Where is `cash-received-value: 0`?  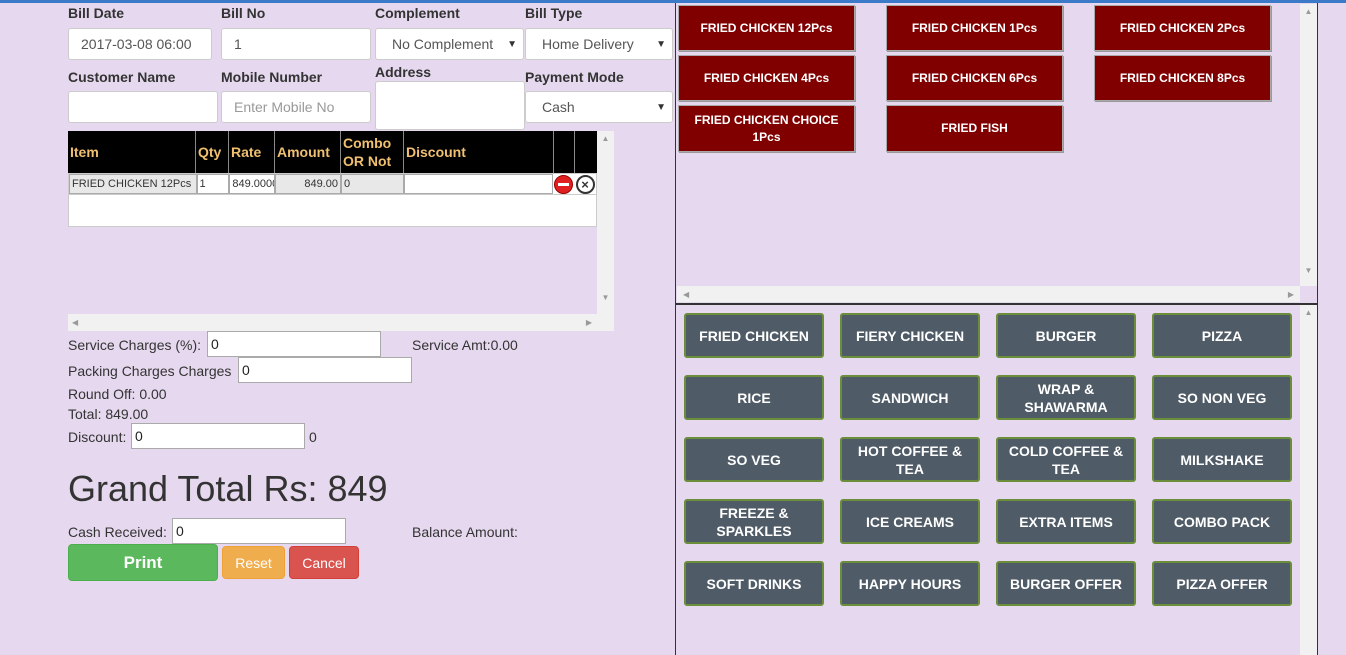 cash-received-value: 0 is located at coordinates (180, 531).